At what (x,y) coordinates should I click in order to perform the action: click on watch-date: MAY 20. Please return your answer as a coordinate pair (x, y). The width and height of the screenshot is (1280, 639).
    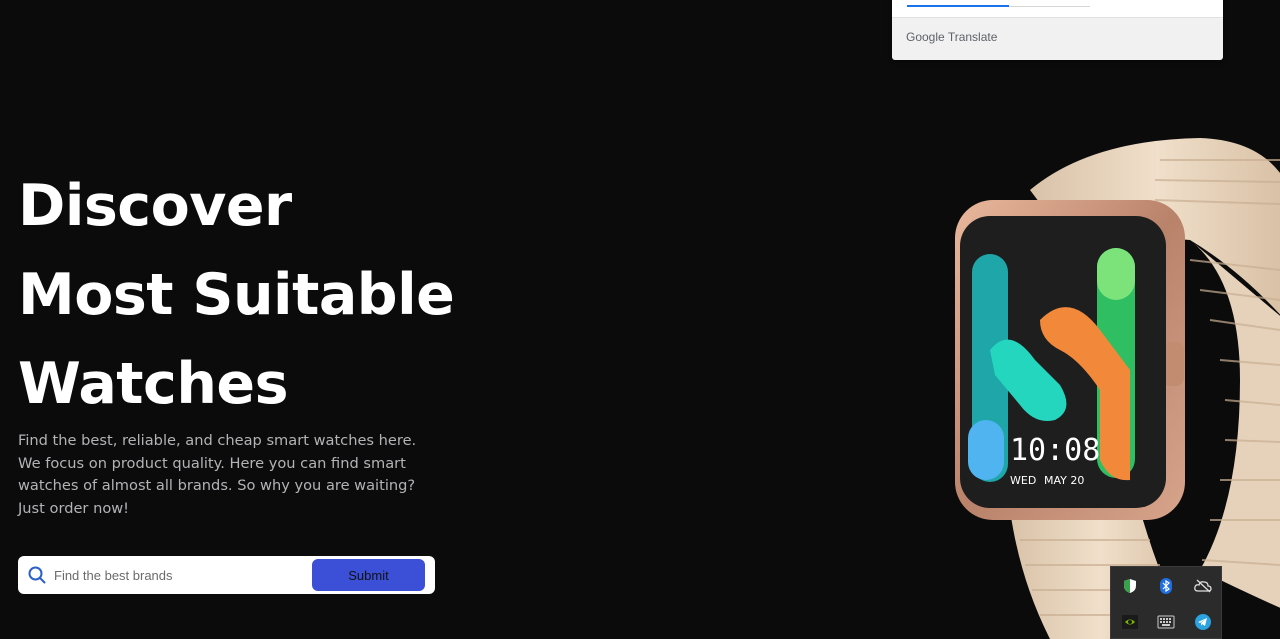
    Looking at the image, I should click on (1064, 480).